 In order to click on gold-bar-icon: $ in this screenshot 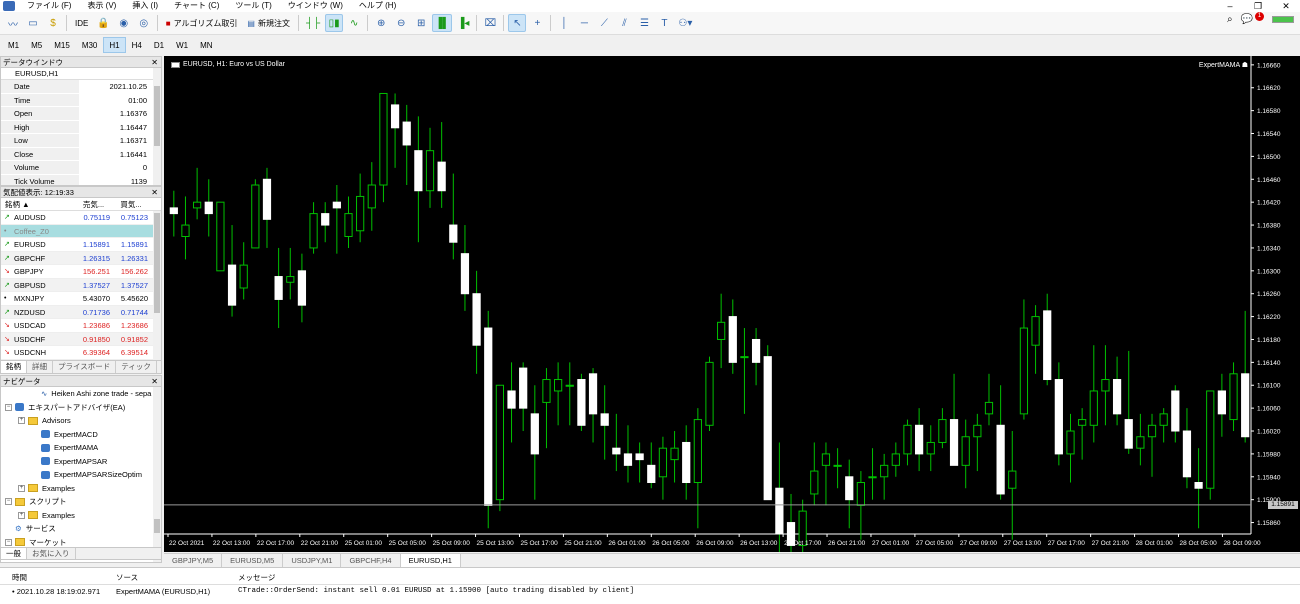, I will do `click(53, 23)`.